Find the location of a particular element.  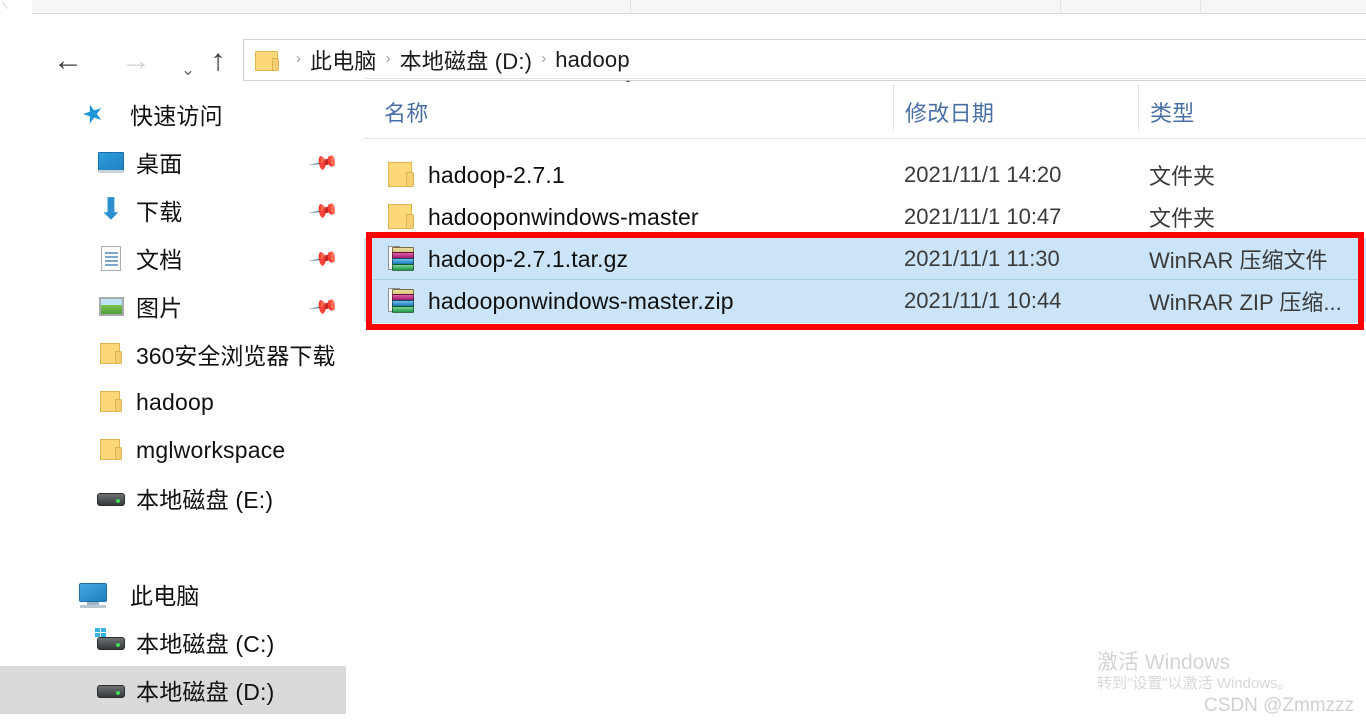

file-name: hadooponwindows-master is located at coordinates (563, 216).